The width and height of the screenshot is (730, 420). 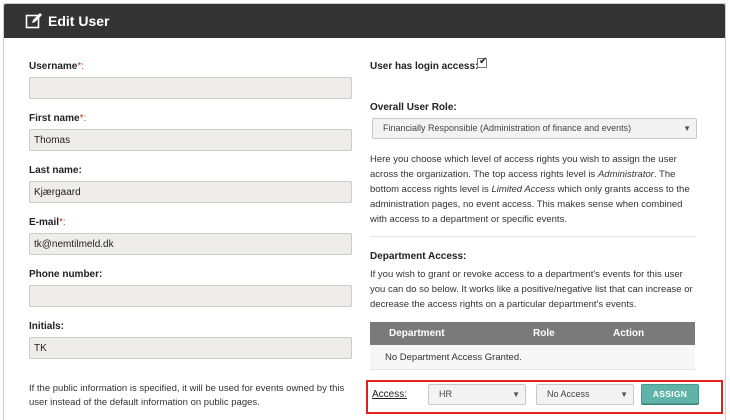 What do you see at coordinates (544, 333) in the screenshot?
I see `column-role: Role` at bounding box center [544, 333].